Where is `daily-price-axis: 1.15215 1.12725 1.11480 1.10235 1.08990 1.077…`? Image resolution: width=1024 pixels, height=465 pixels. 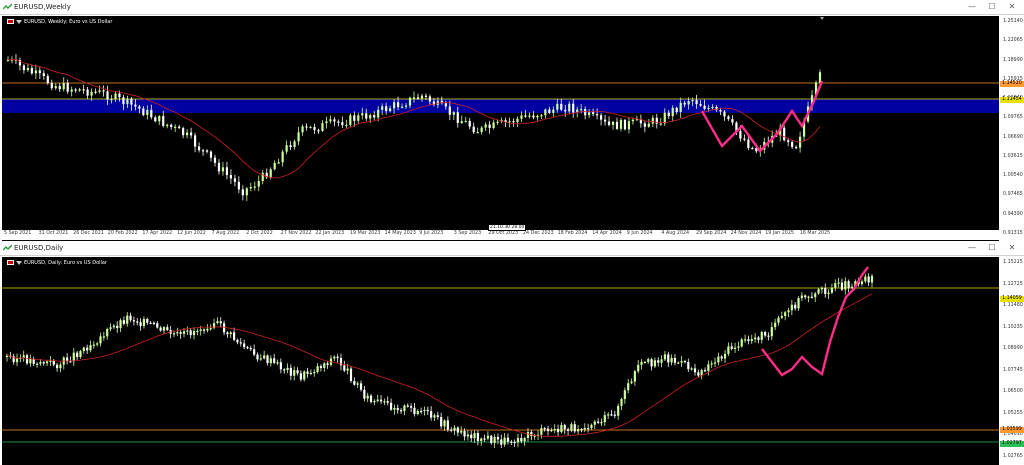
daily-price-axis: 1.15215 1.12725 1.11480 1.10235 1.08990 1.077… is located at coordinates (1011, 361).